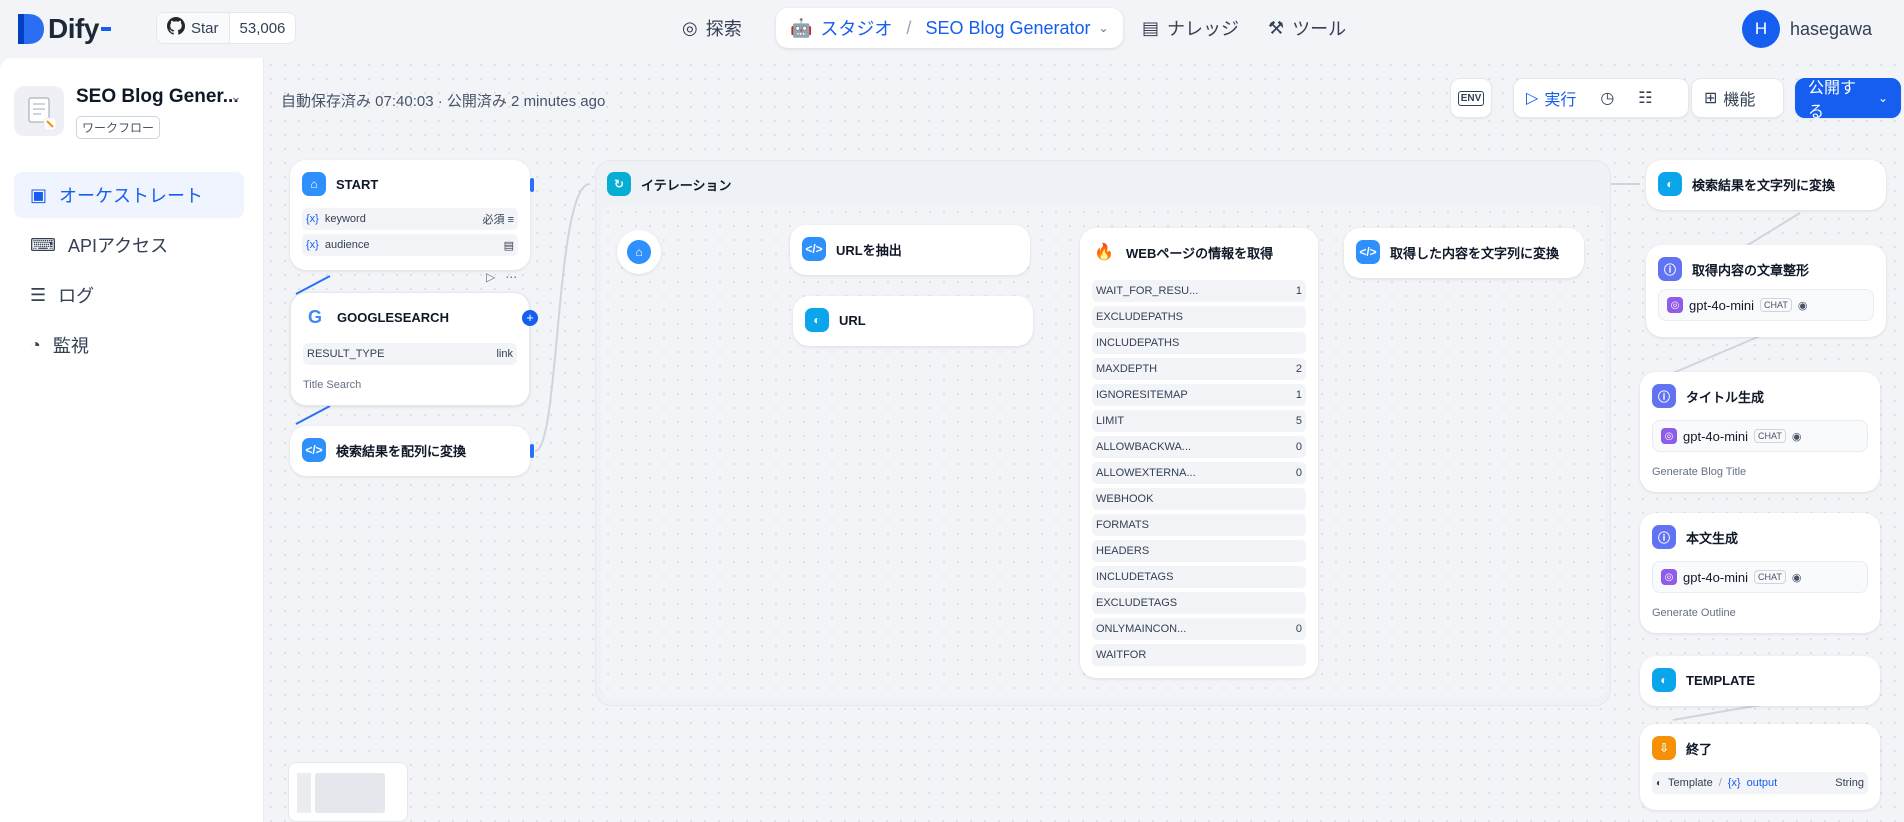 This screenshot has height=822, width=1904. What do you see at coordinates (1200, 253) in the screenshot?
I see `node-title: WEBページの情報を取得` at bounding box center [1200, 253].